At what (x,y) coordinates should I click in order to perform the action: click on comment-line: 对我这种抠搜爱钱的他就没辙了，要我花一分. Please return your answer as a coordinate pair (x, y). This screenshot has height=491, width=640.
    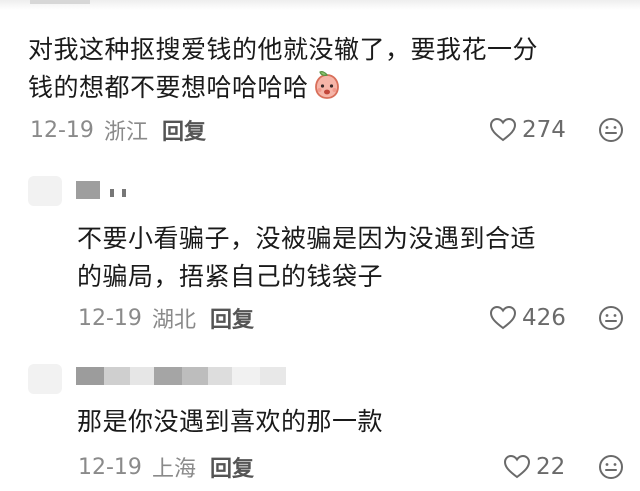
    Looking at the image, I should click on (283, 49).